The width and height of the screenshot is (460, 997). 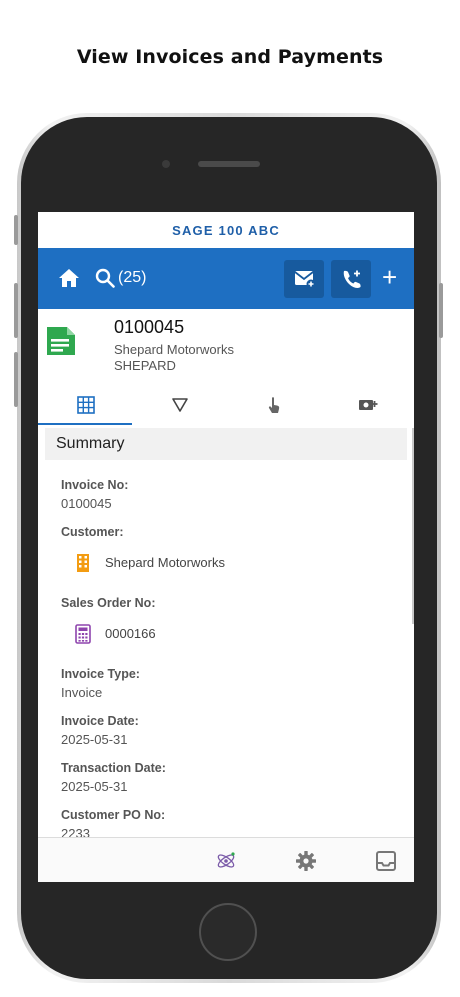 I want to click on scrollbar, so click(x=413, y=526).